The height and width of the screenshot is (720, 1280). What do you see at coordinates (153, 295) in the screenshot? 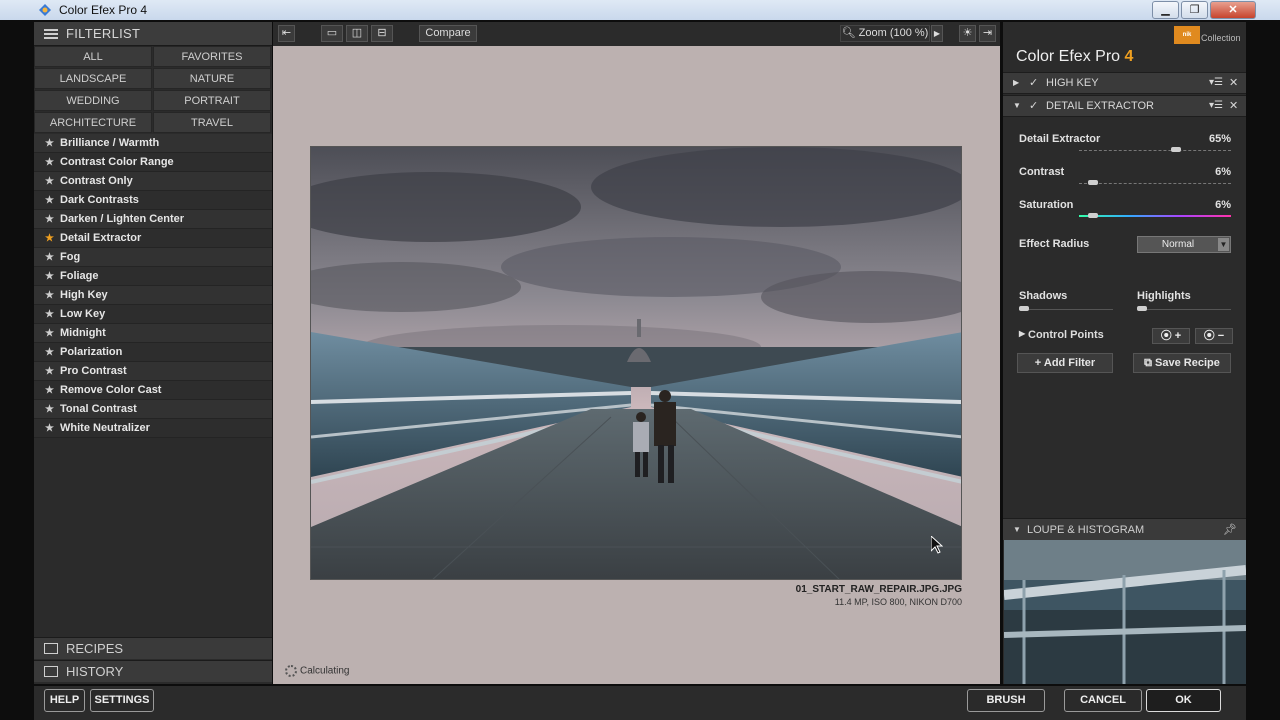
I see `filter-item: ★ High Key` at bounding box center [153, 295].